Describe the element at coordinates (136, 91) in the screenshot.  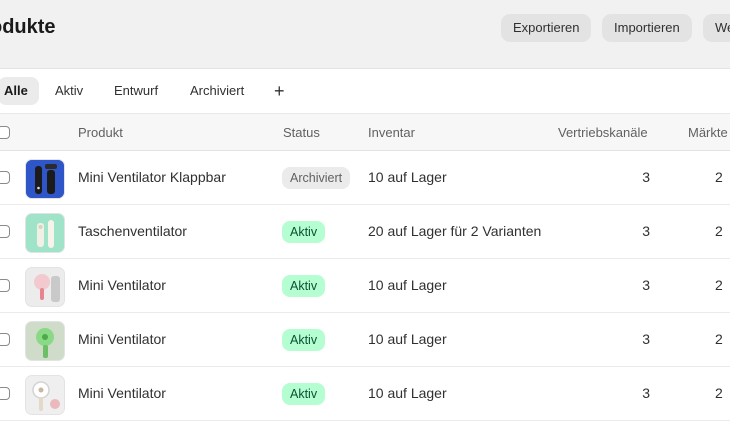
I see `tab-draft: Entwurf` at that location.